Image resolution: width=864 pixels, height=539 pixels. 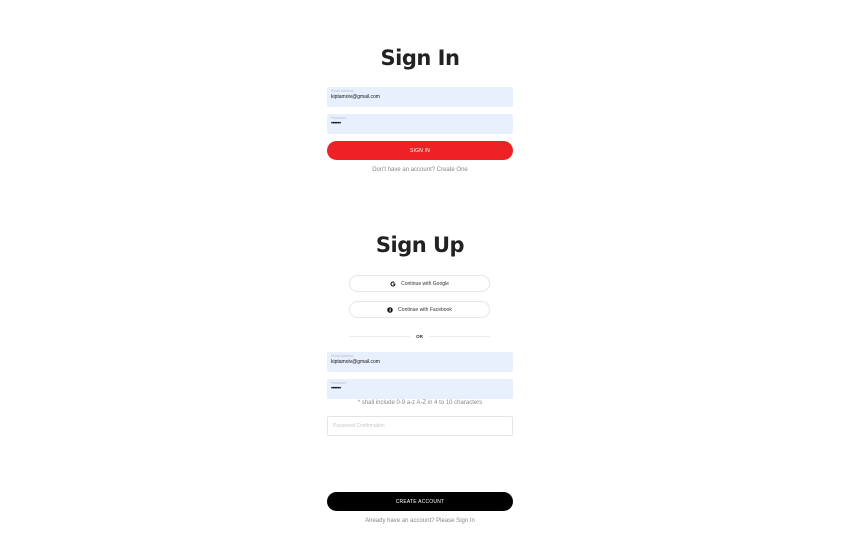 I want to click on sign-in-link: Already have an account? Please Sign In, so click(x=420, y=521).